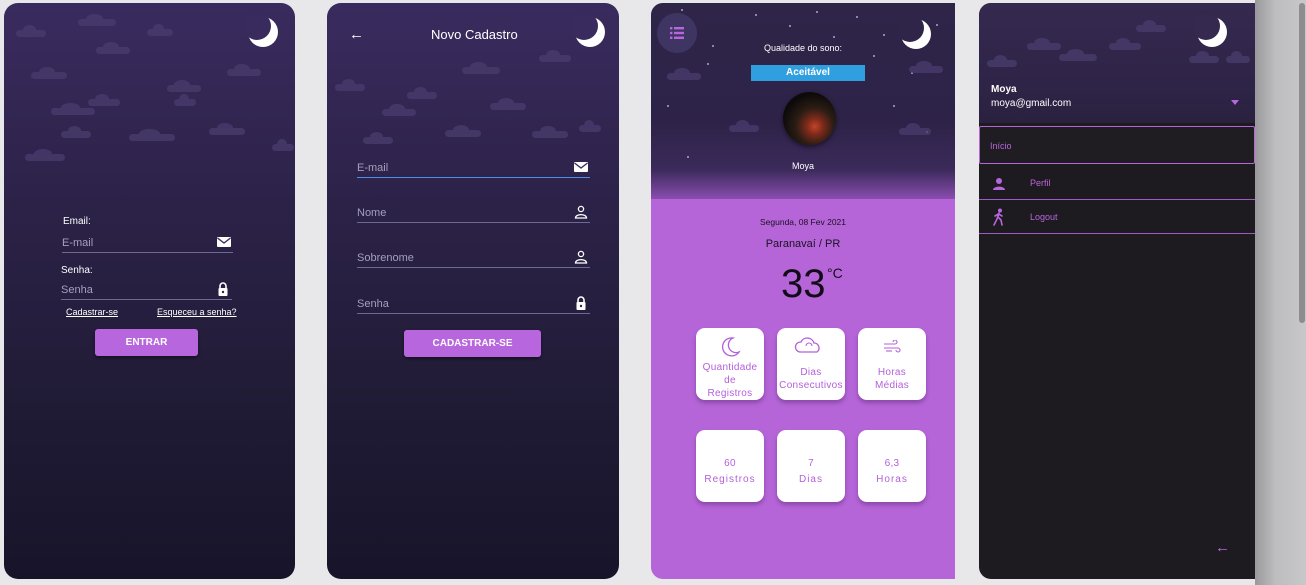 This screenshot has width=1306, height=585. What do you see at coordinates (730, 393) in the screenshot?
I see `card-label-3: Registros` at bounding box center [730, 393].